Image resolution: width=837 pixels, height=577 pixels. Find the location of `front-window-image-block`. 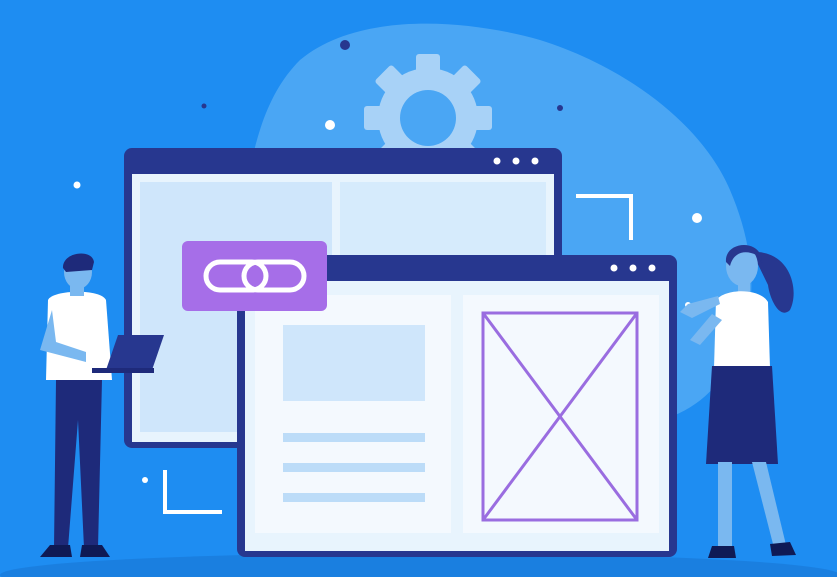

front-window-image-block is located at coordinates (354, 363).